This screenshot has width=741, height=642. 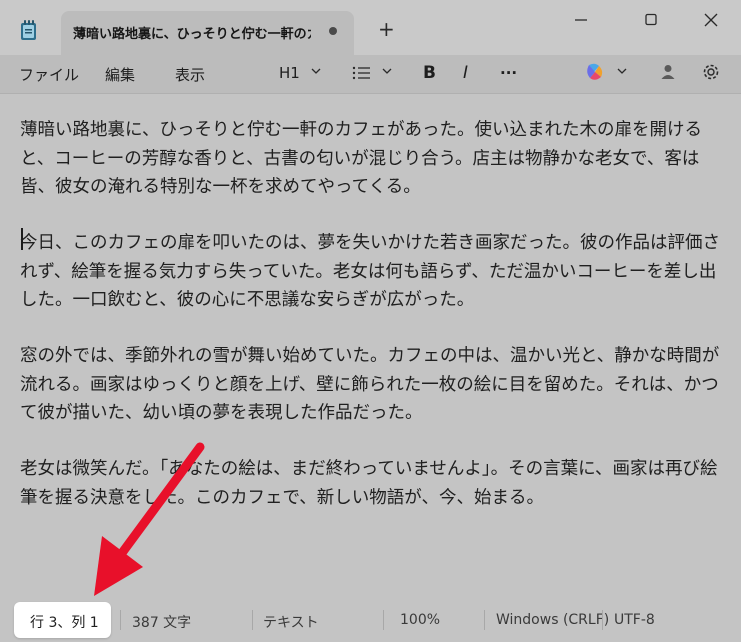 I want to click on text-format: テキスト, so click(x=291, y=622).